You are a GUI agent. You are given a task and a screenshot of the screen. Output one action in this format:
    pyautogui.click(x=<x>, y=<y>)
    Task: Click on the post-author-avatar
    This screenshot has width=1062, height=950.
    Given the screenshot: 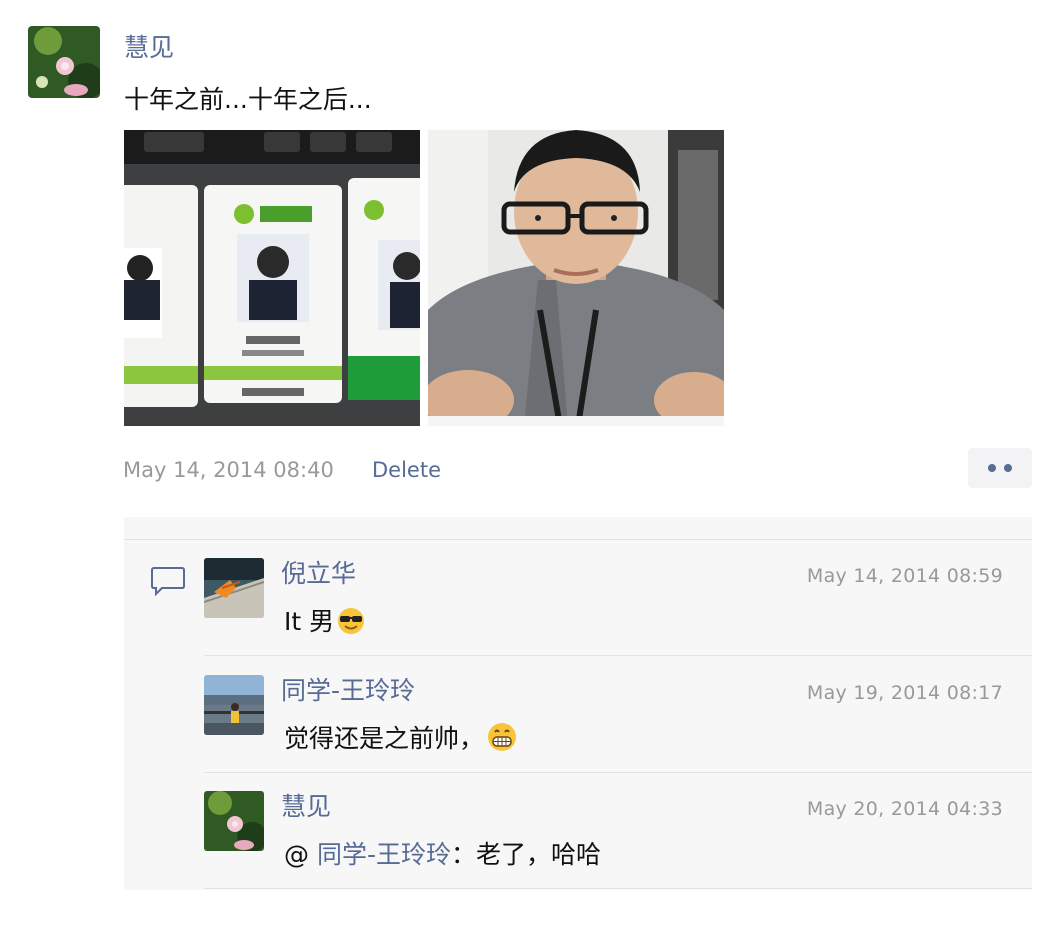 What is the action you would take?
    pyautogui.click(x=64, y=62)
    